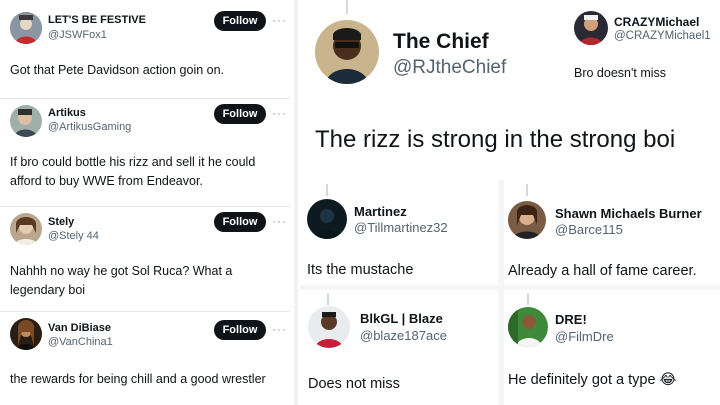  Describe the element at coordinates (589, 229) in the screenshot. I see `tweet-author-handle: @Barce115` at that location.